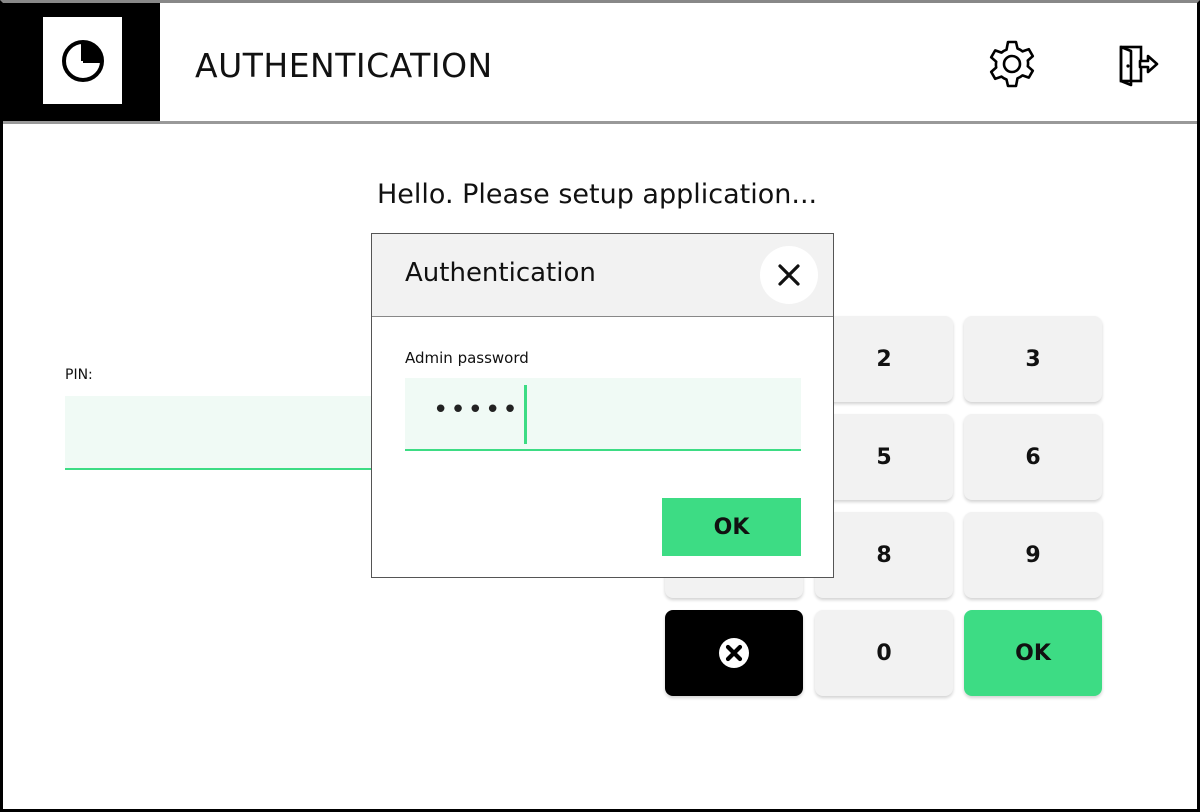 Image resolution: width=1200 pixels, height=812 pixels. Describe the element at coordinates (525, 414) in the screenshot. I see `text-caret` at that location.